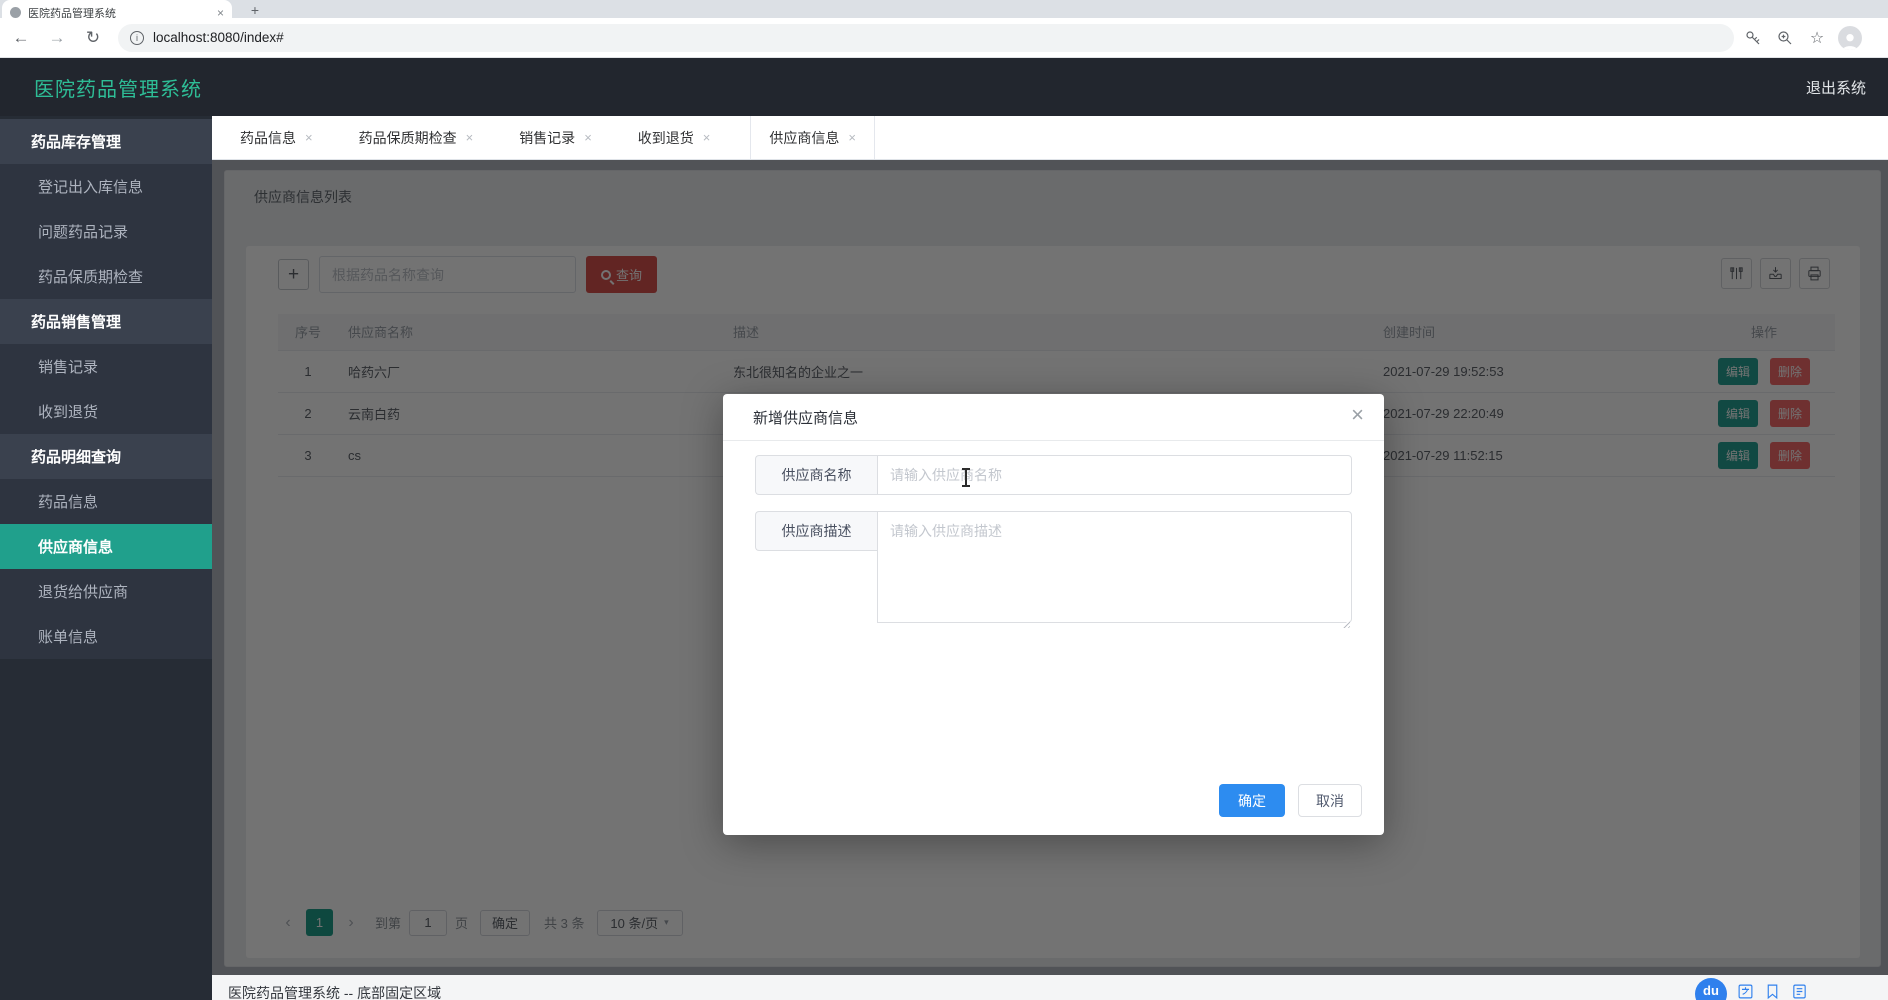 Image resolution: width=1888 pixels, height=1000 pixels. I want to click on supplier-desc-field-group: 供应商描述, so click(1053, 567).